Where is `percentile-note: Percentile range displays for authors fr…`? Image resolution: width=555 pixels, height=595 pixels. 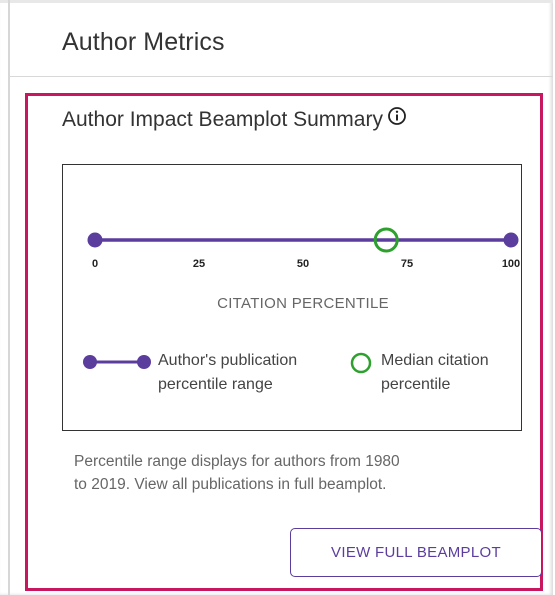 percentile-note: Percentile range displays for authors fr… is located at coordinates (294, 473).